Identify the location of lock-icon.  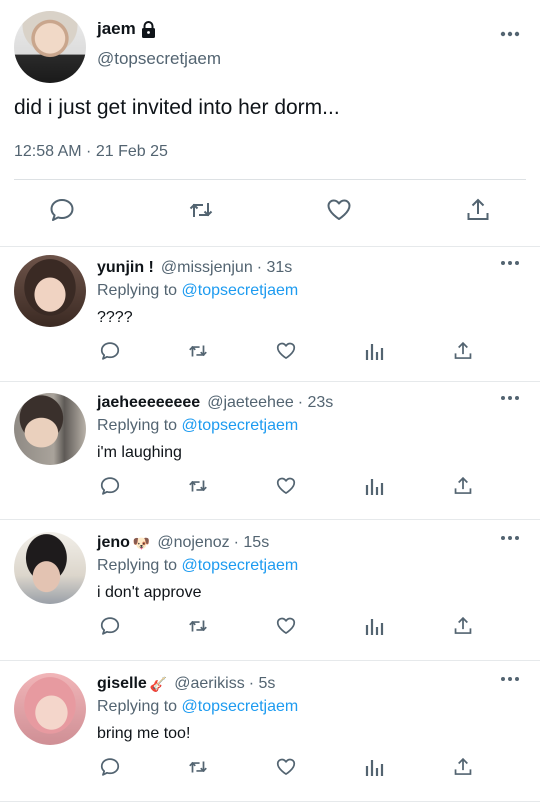
(148, 29).